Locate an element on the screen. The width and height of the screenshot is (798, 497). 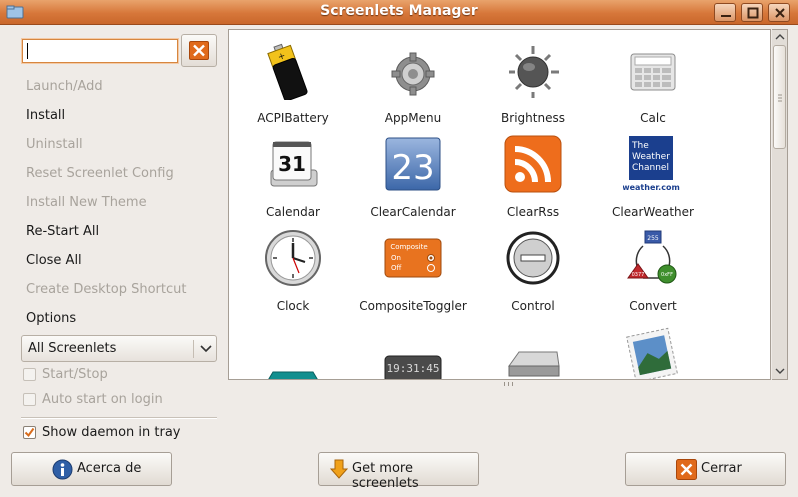
window-title: Screenlets Manager is located at coordinates (399, 11).